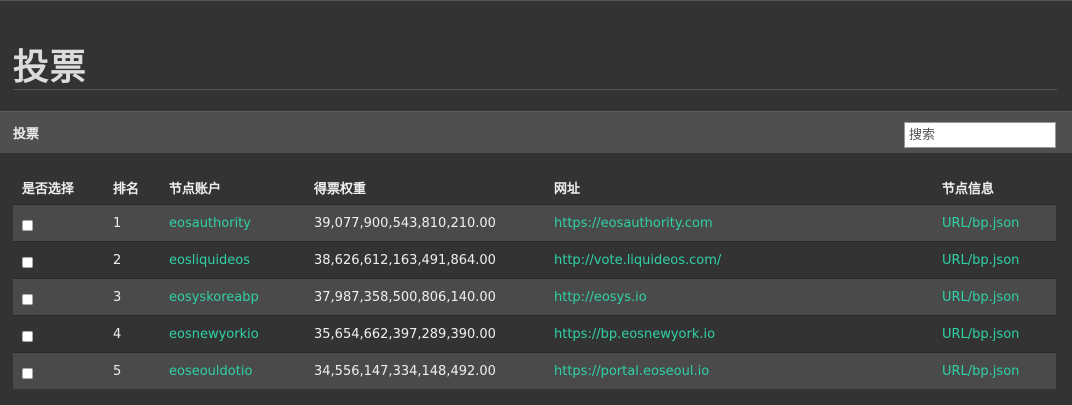  I want to click on account-link: eosyskoreabp, so click(214, 297).